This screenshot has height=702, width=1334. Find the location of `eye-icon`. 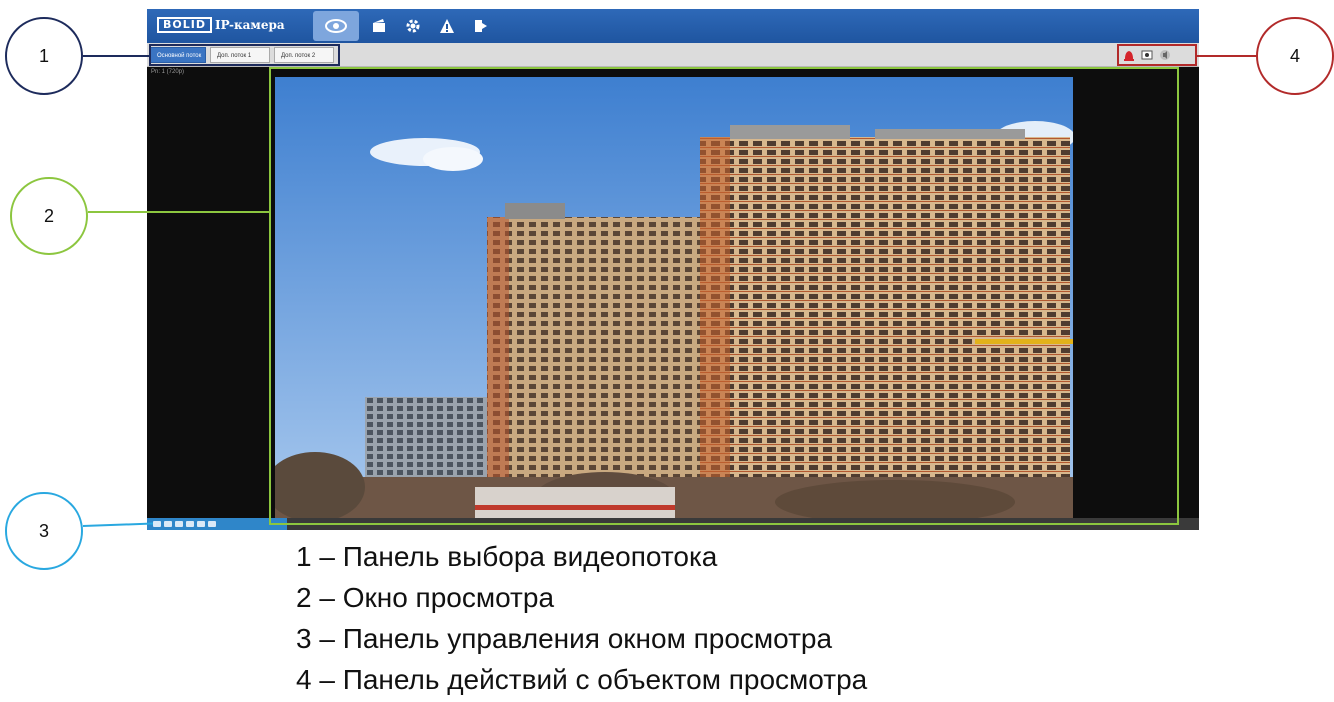

eye-icon is located at coordinates (336, 26).